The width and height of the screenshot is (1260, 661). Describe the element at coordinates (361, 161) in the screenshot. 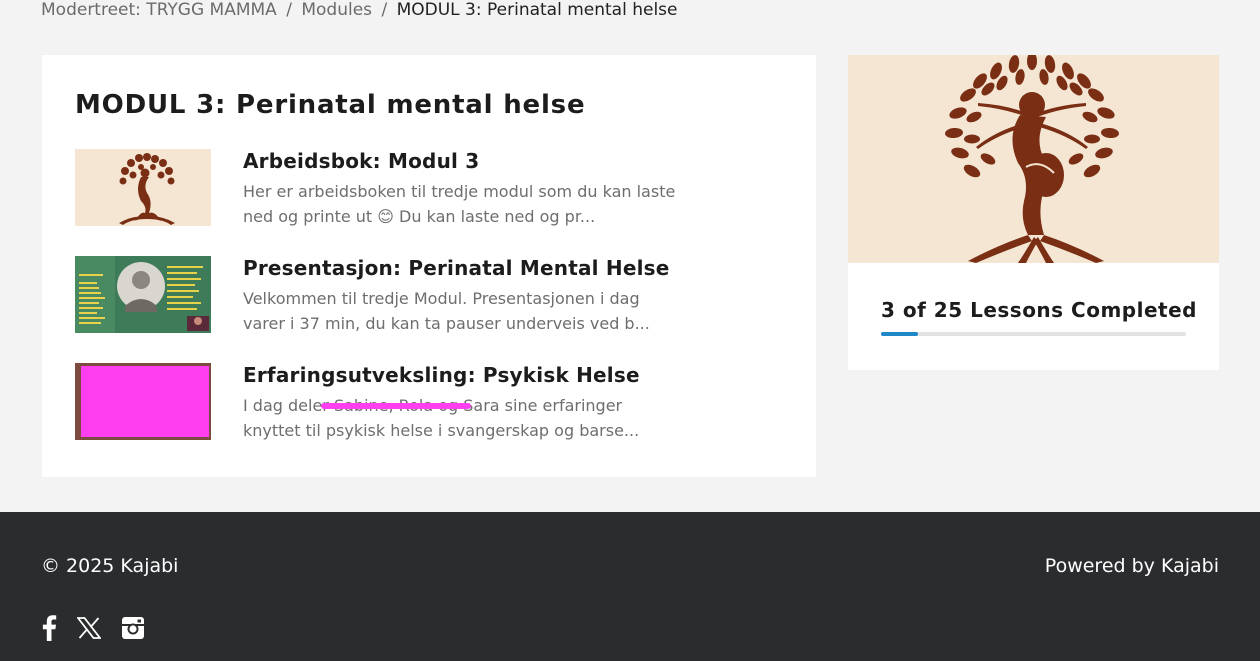

I see `lesson-title: Arbeidsbok: Modul 3` at that location.